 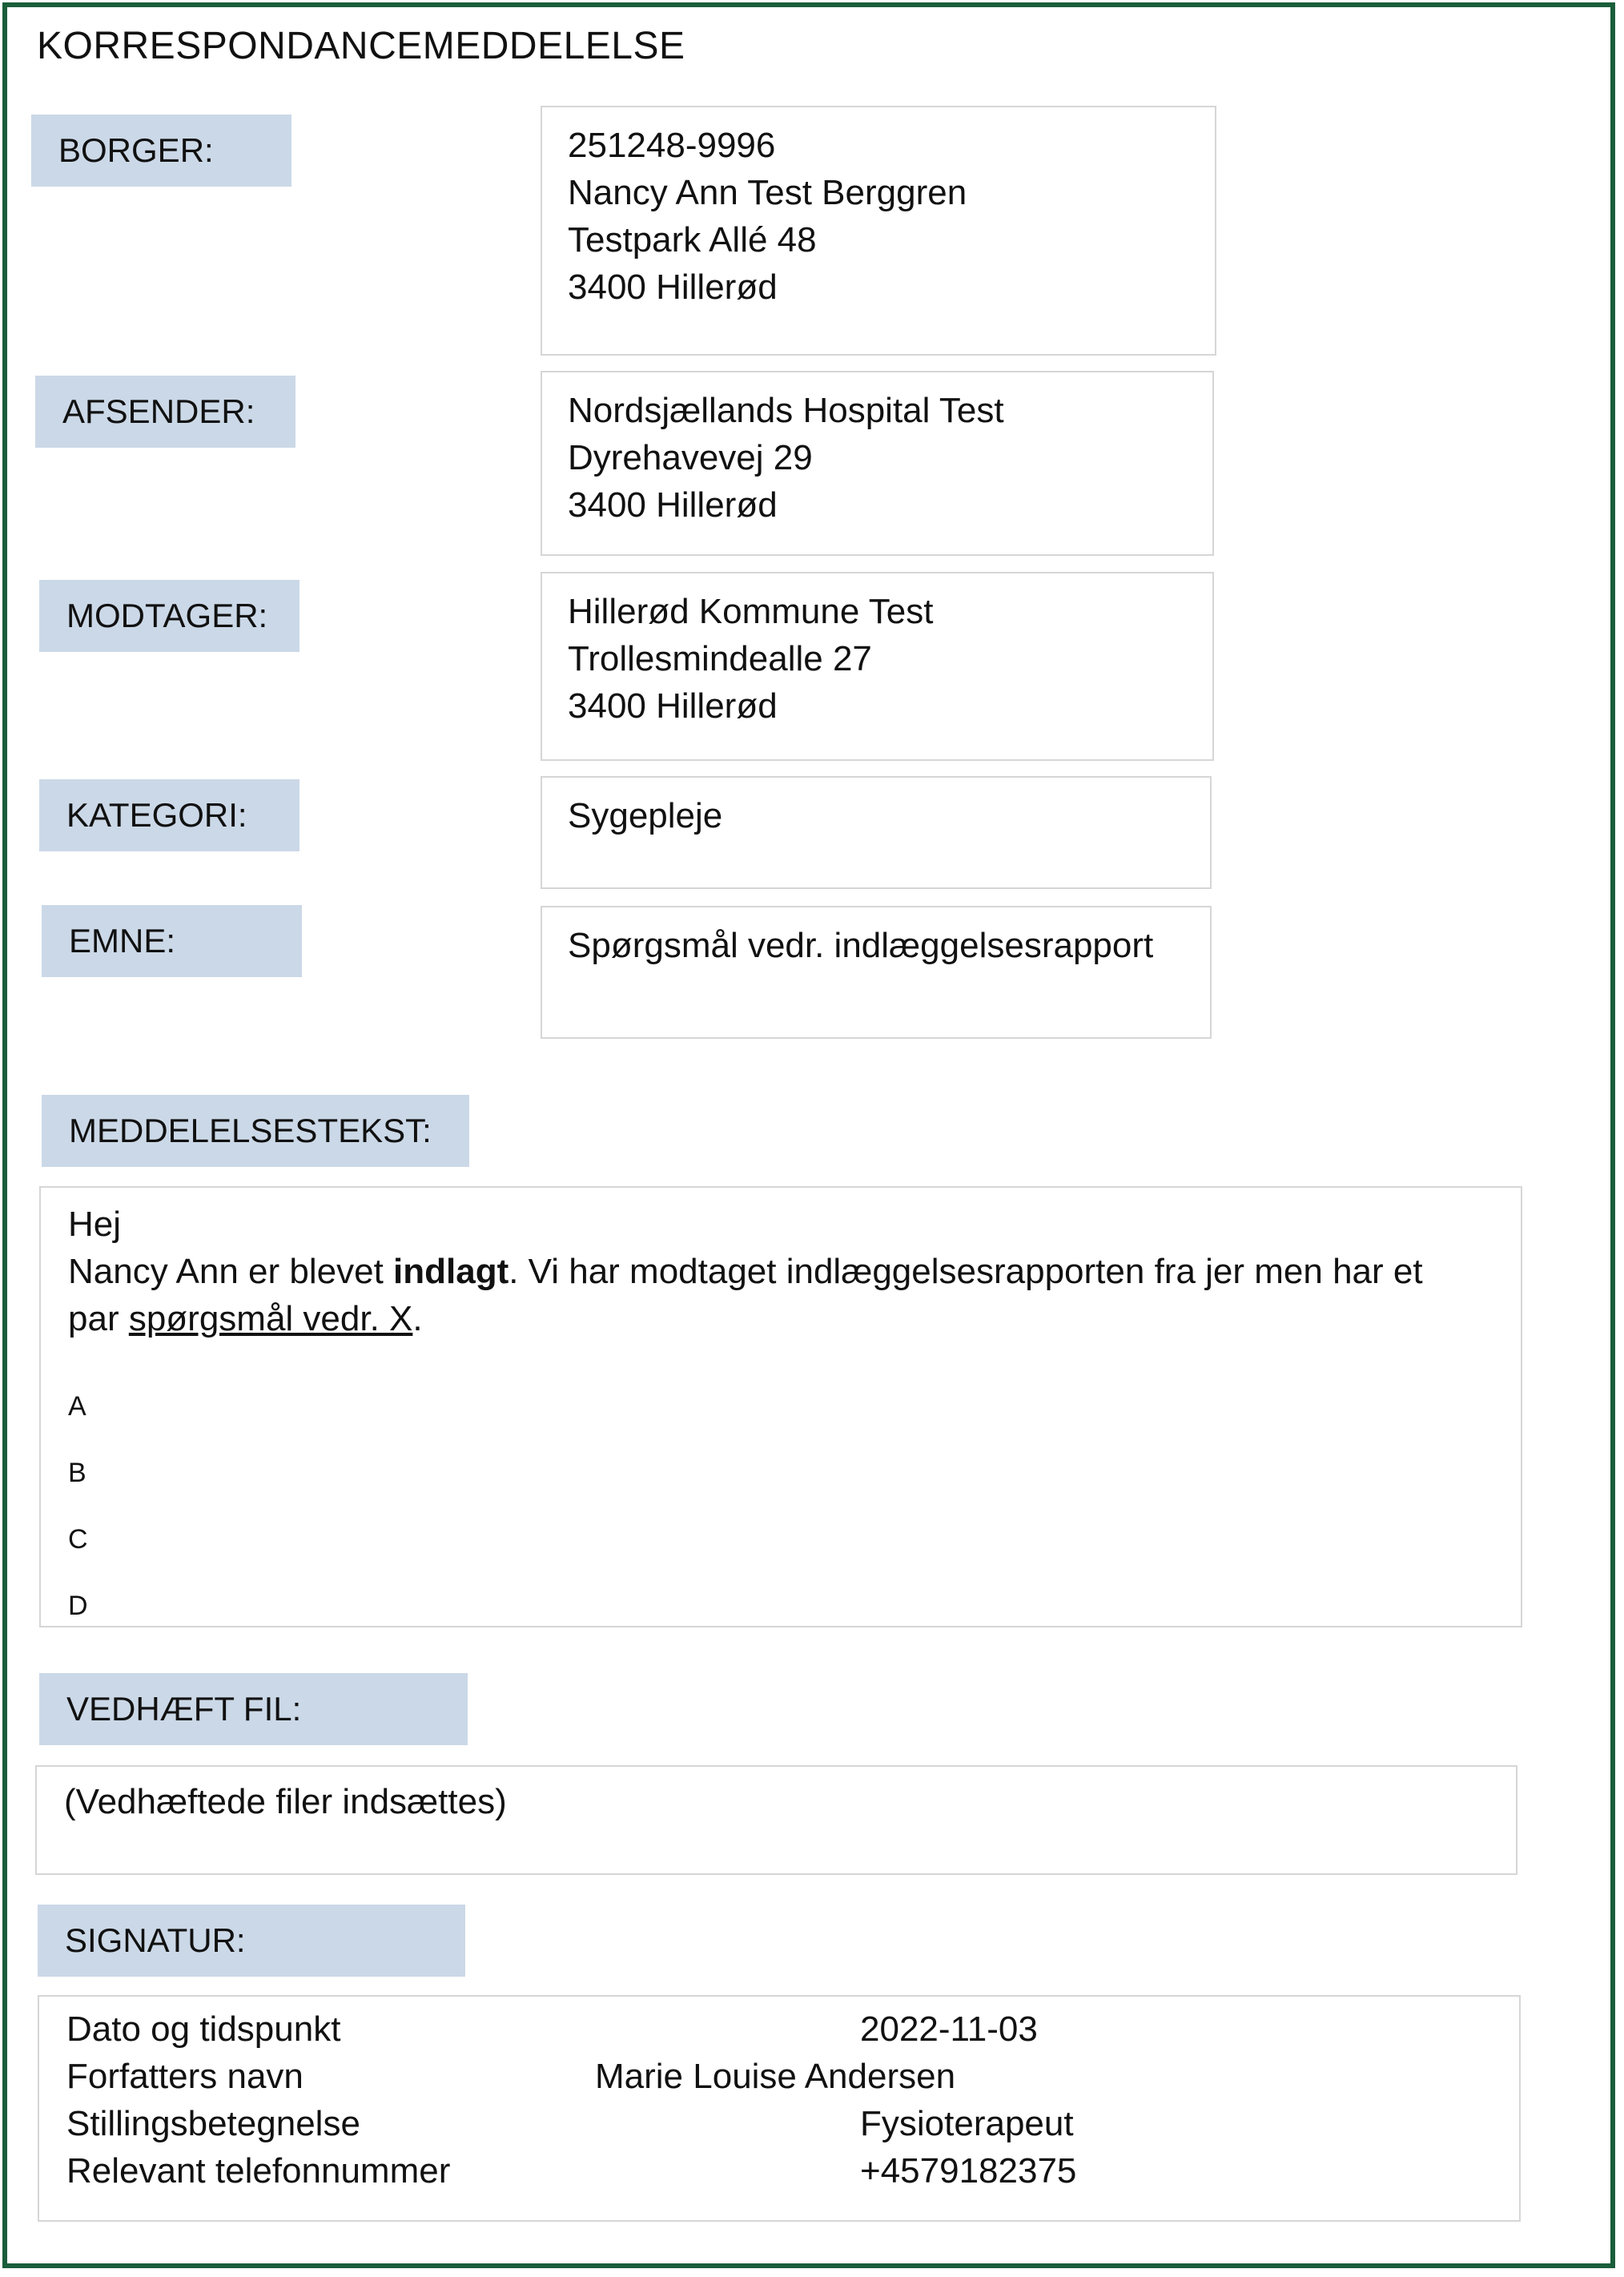 I want to click on signatur-author-value: Marie Louise Andersen, so click(x=775, y=2076).